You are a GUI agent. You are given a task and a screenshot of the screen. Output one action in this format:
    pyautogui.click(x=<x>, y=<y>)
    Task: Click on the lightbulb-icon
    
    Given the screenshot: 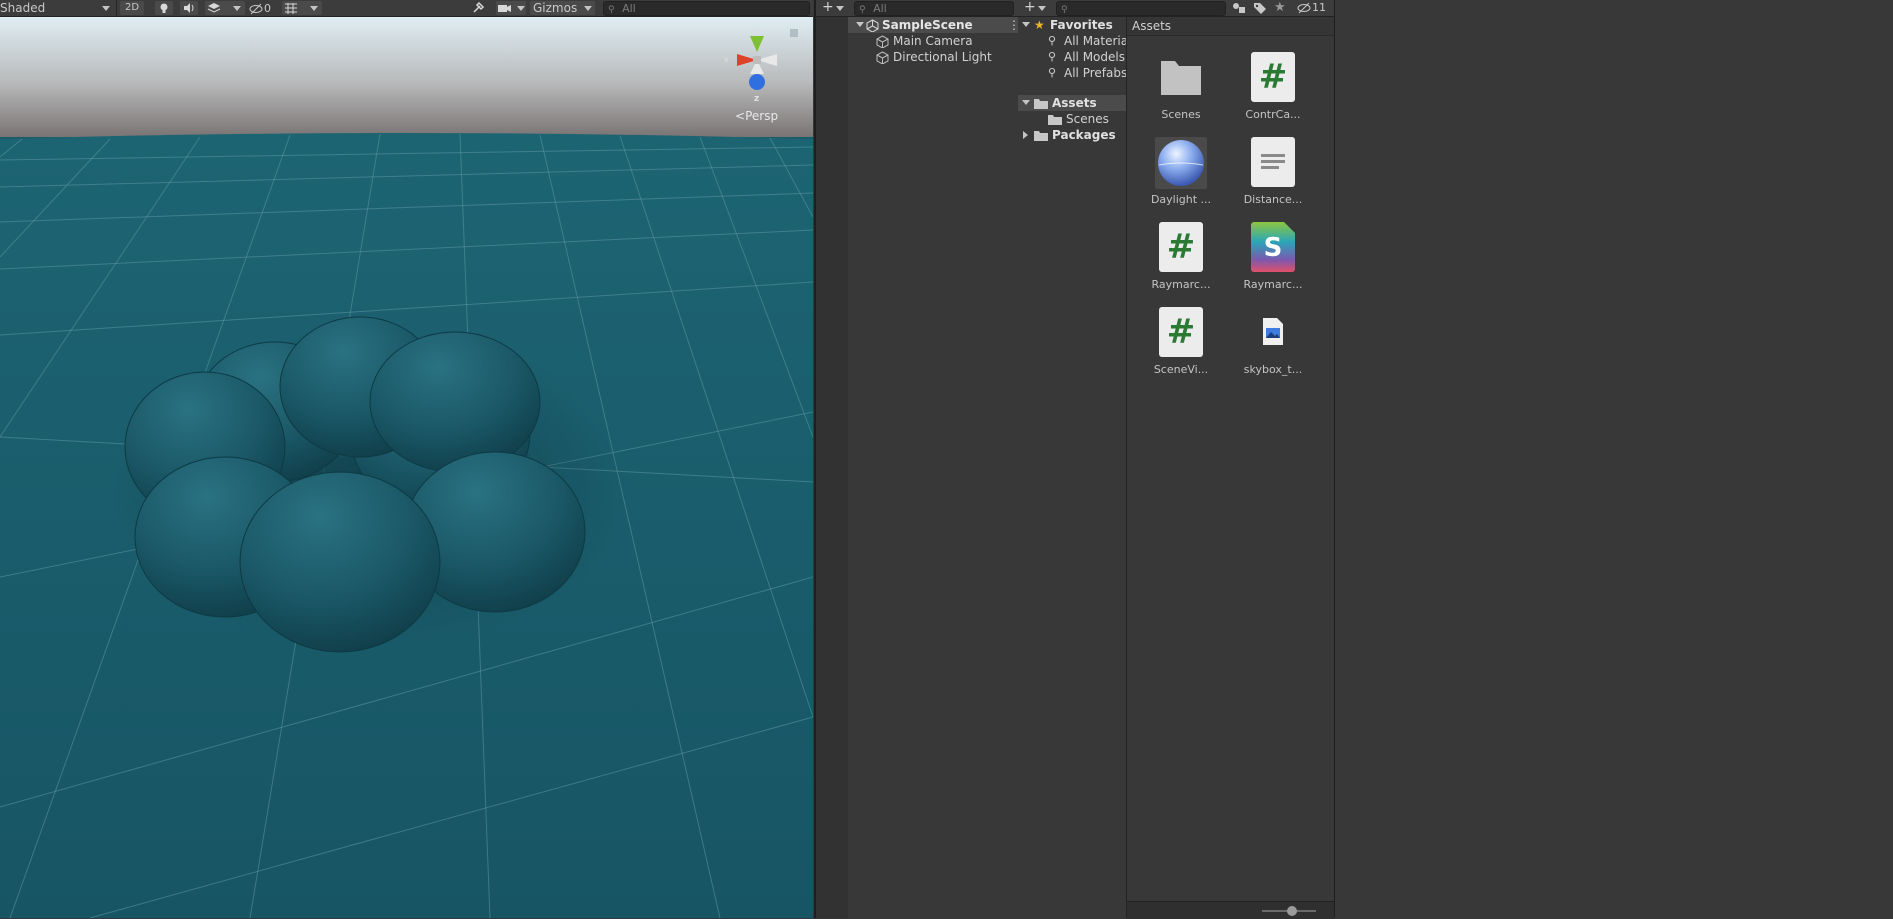 What is the action you would take?
    pyautogui.click(x=164, y=8)
    